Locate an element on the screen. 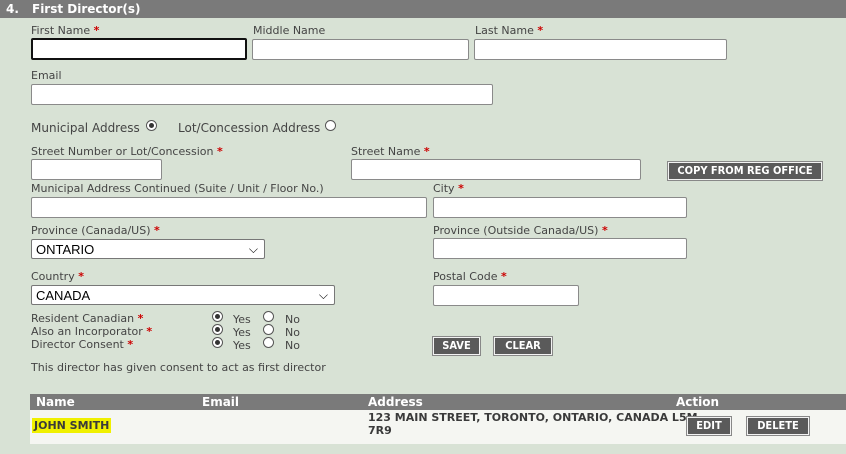 Image resolution: width=846 pixels, height=454 pixels. middle-name-label: Middle Name is located at coordinates (289, 30).